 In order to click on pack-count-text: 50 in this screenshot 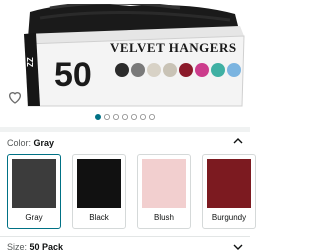, I will do `click(73, 75)`.